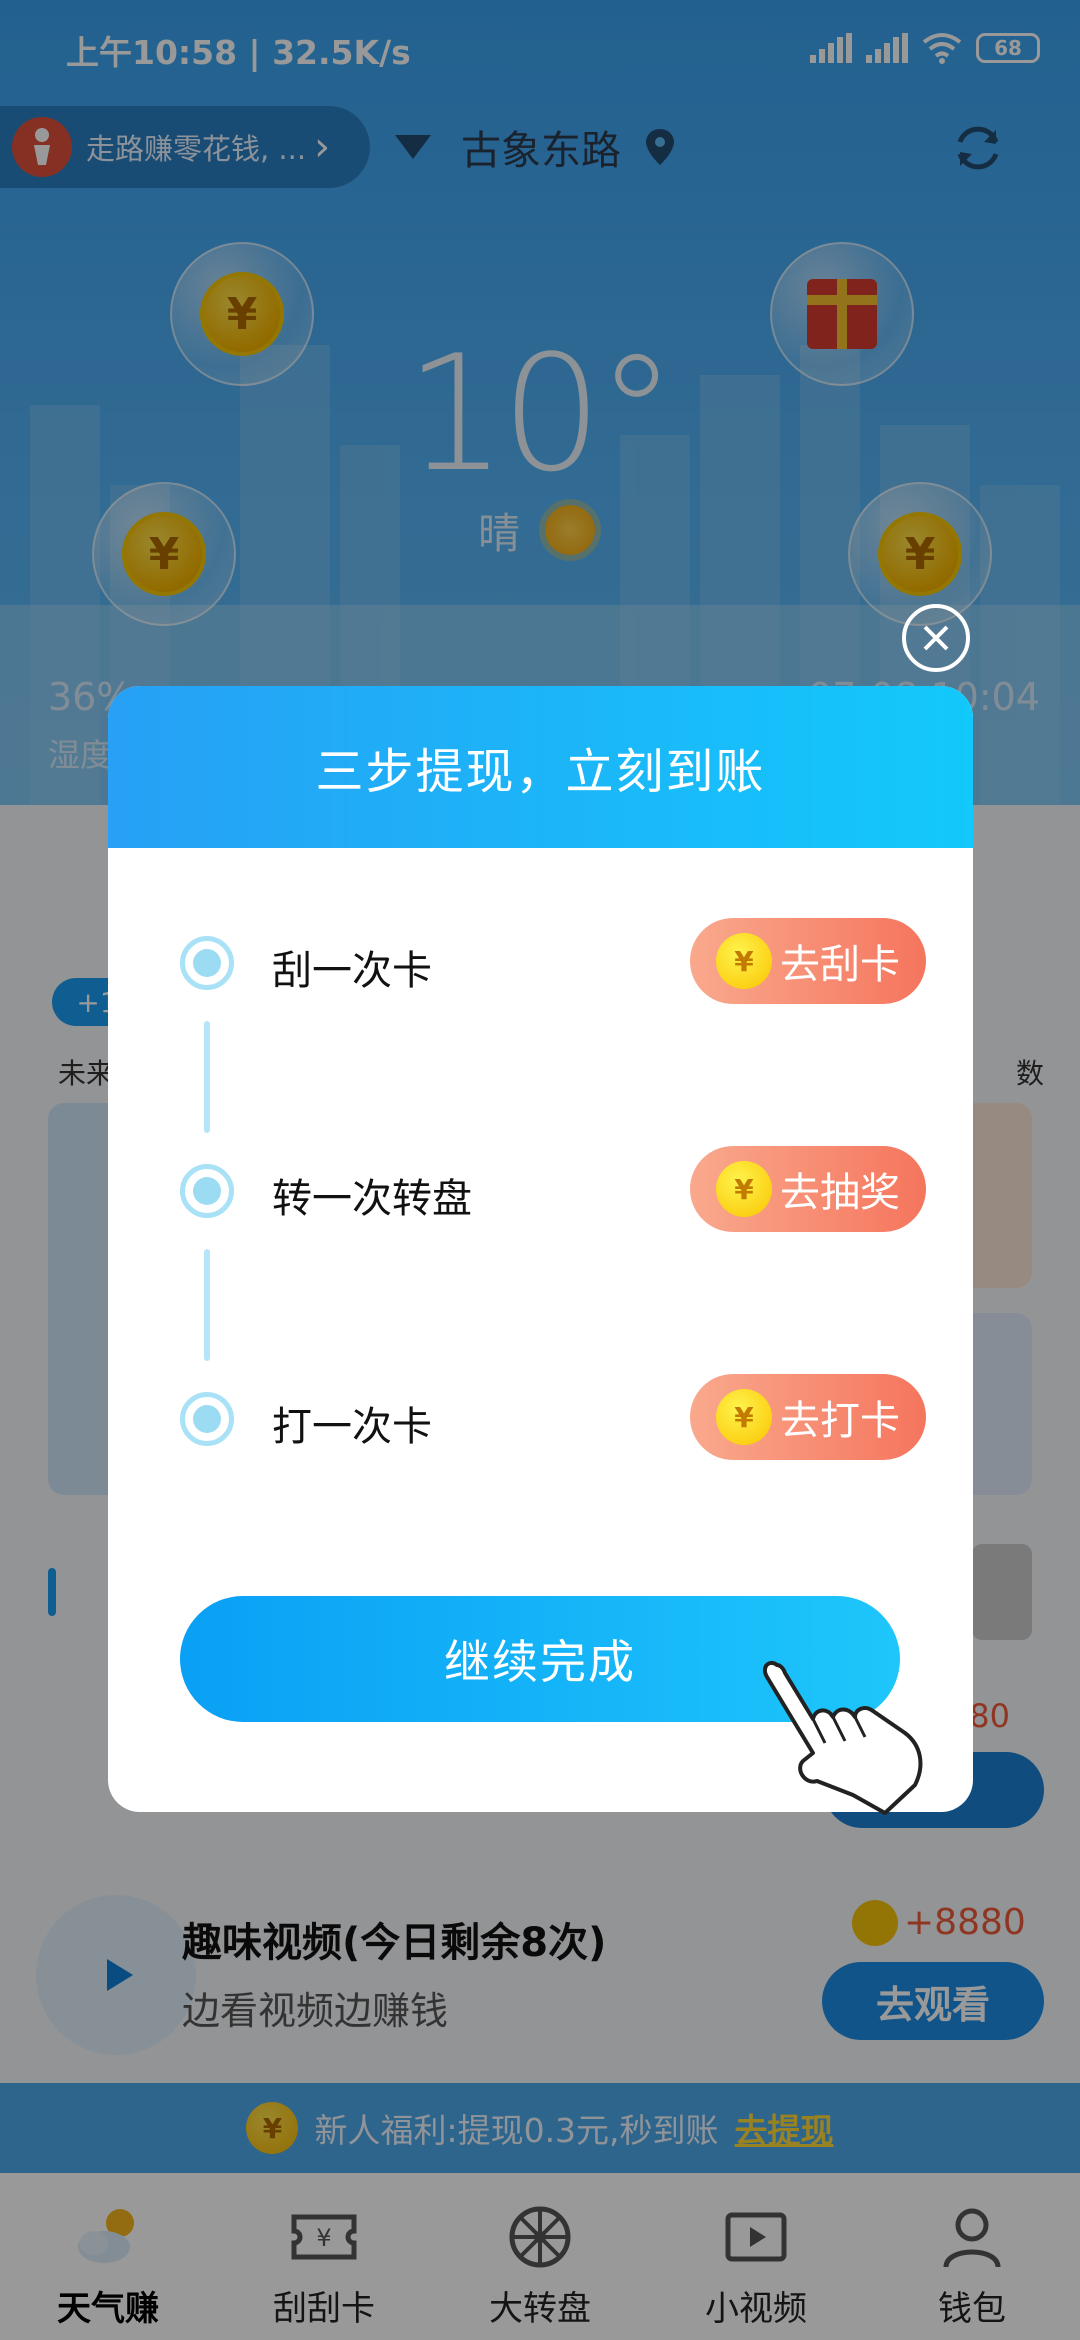  Describe the element at coordinates (840, 1421) in the screenshot. I see `button-label: 去打卡` at that location.